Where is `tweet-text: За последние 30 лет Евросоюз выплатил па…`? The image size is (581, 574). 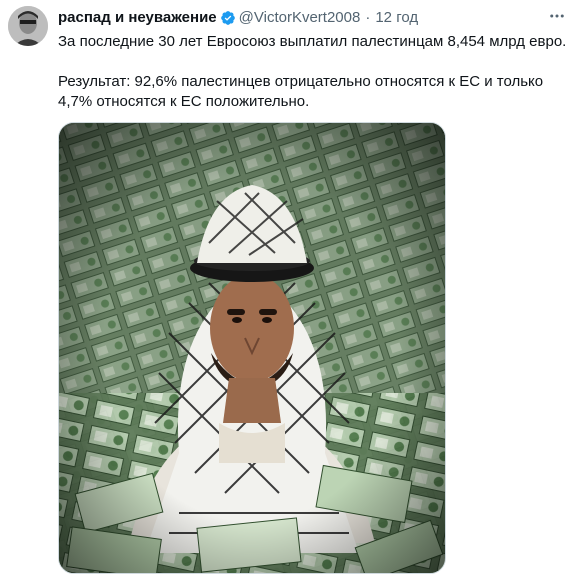 tweet-text: За последние 30 лет Евросоюз выплатил па… is located at coordinates (313, 72).